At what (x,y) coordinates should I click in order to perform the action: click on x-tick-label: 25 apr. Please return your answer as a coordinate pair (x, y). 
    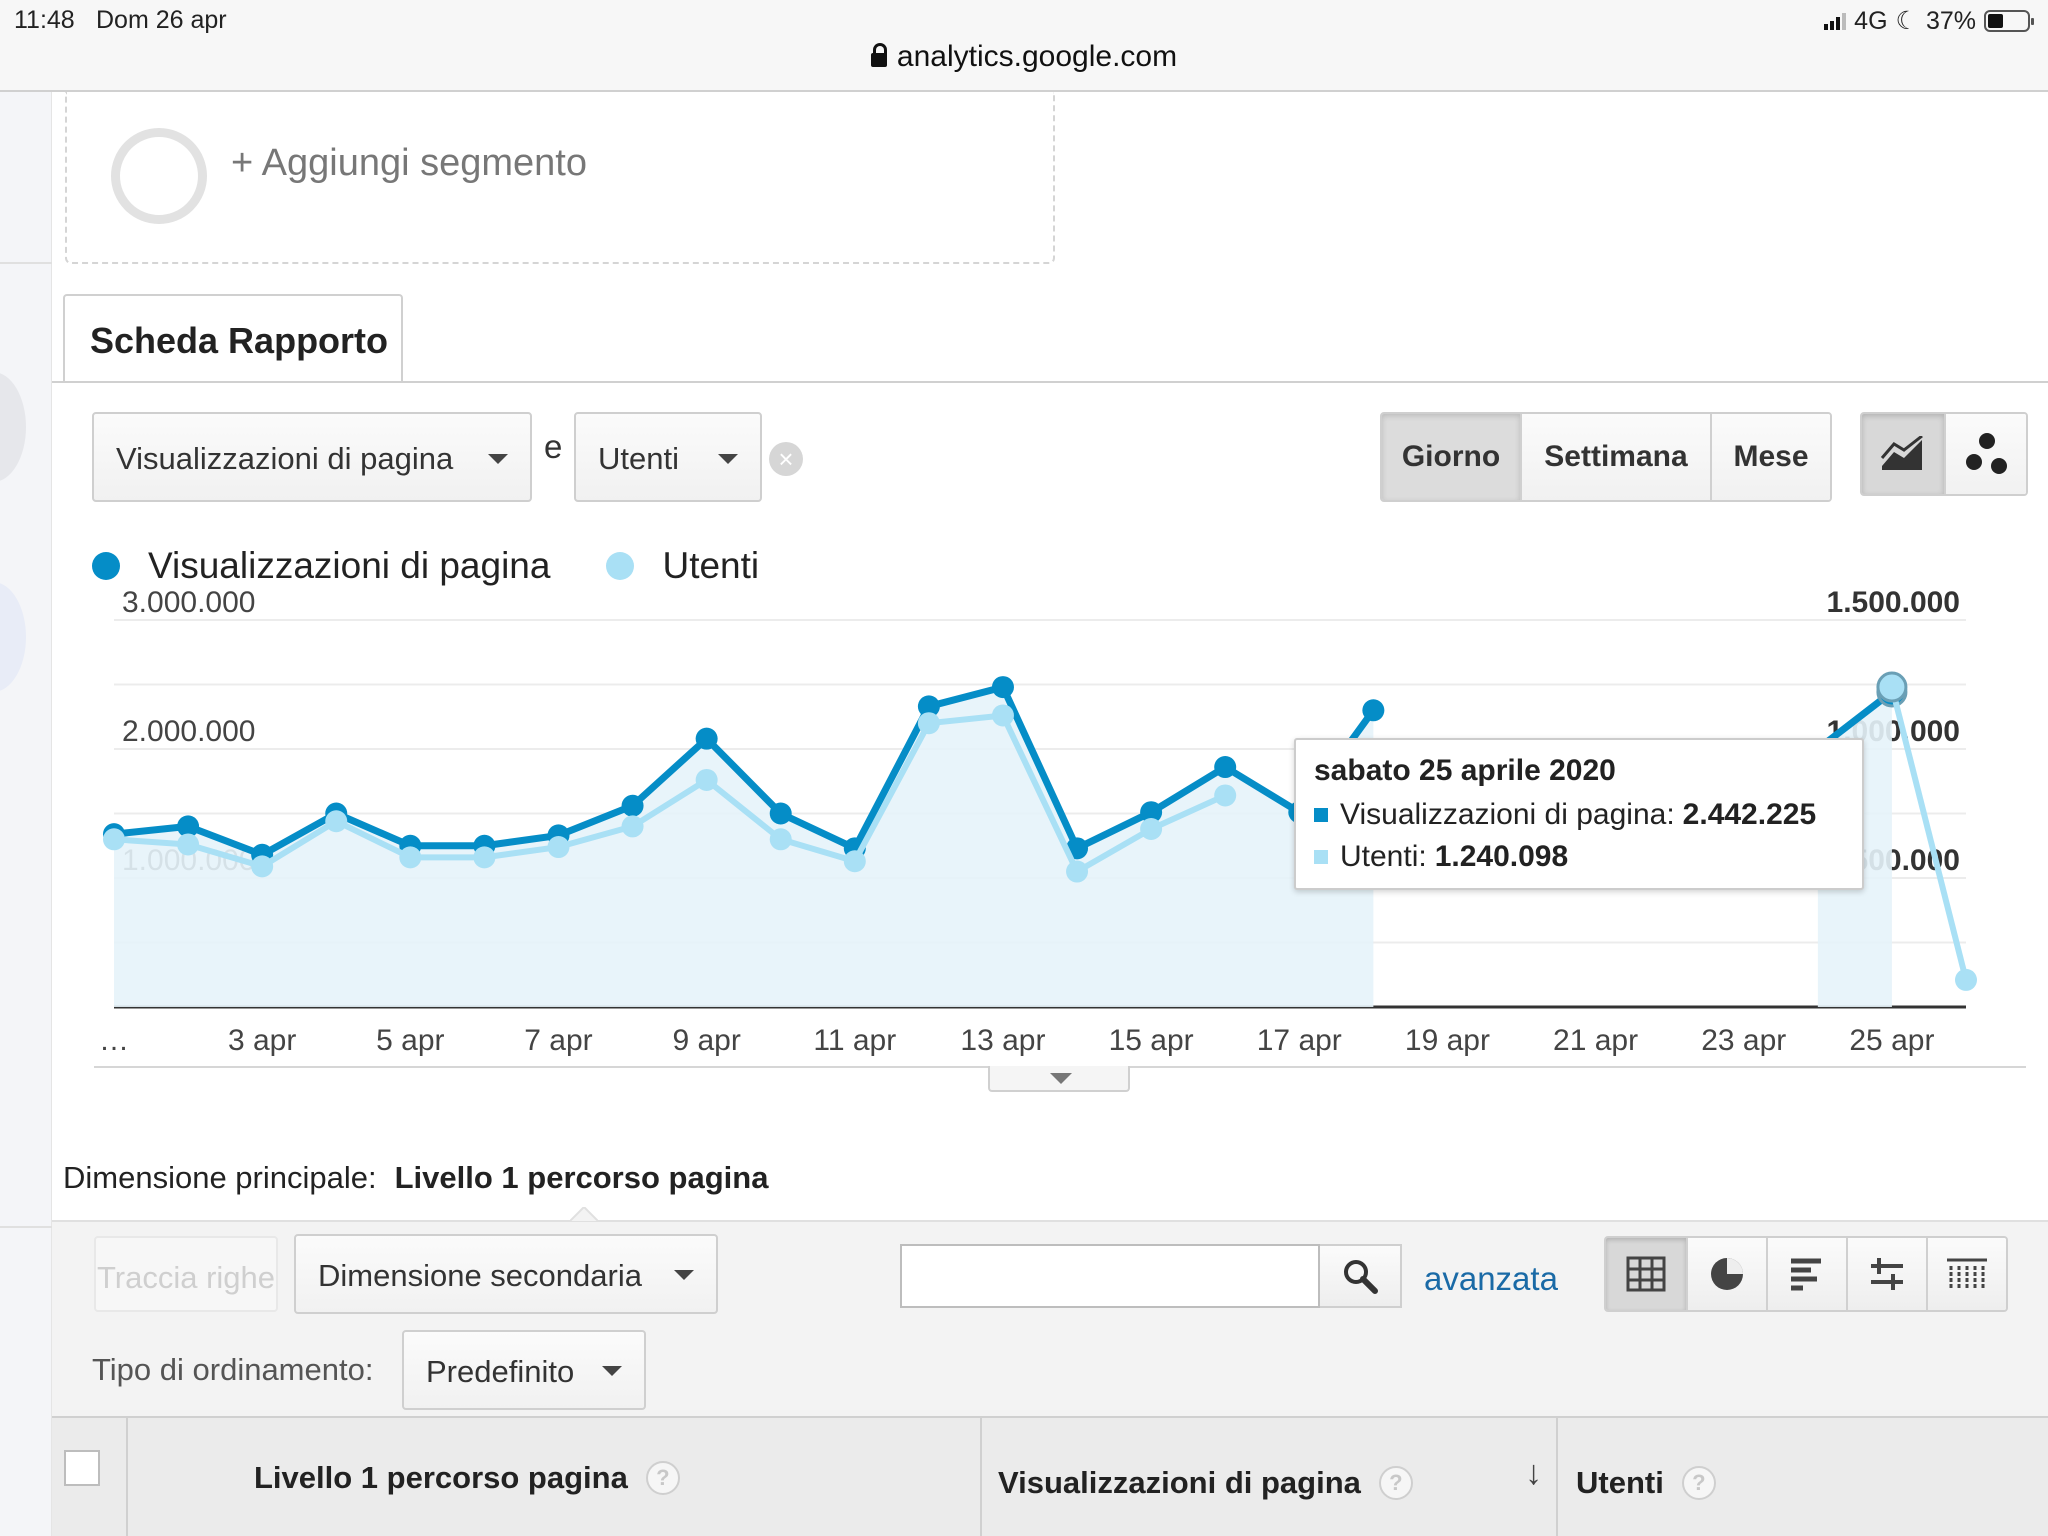
    Looking at the image, I should click on (1891, 1040).